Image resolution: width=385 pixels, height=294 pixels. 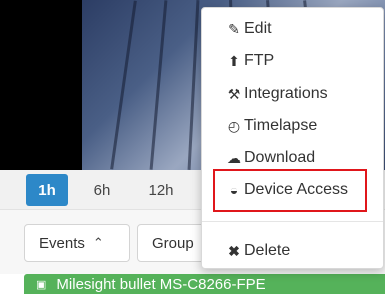 I want to click on menu-item-label: Edit, so click(x=258, y=28).